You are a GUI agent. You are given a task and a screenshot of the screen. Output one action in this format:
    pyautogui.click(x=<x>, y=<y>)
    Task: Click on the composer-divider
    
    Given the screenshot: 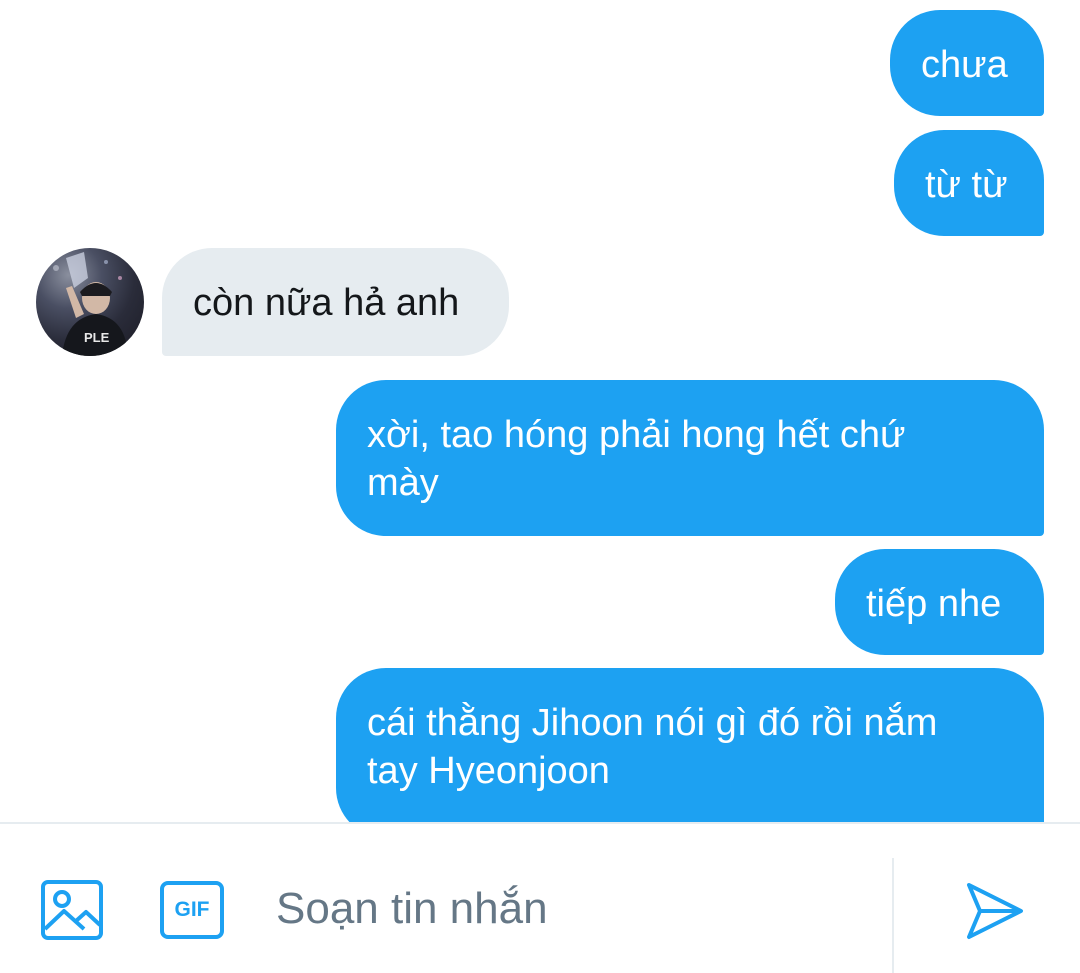 What is the action you would take?
    pyautogui.click(x=893, y=915)
    